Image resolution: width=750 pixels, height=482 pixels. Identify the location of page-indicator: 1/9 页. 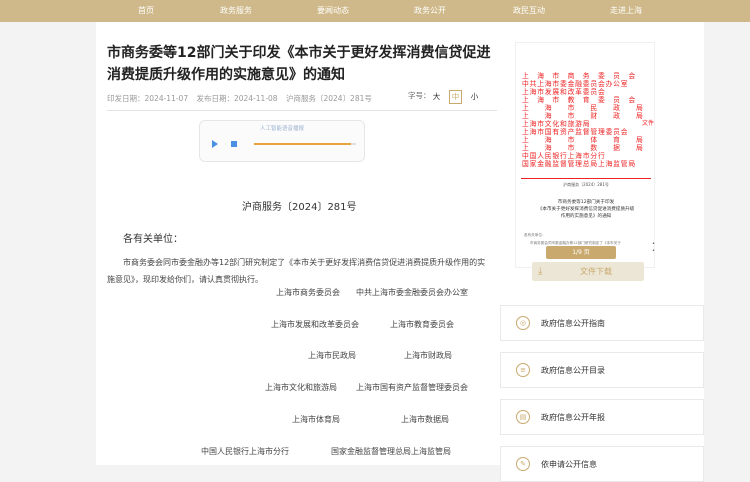
(581, 252).